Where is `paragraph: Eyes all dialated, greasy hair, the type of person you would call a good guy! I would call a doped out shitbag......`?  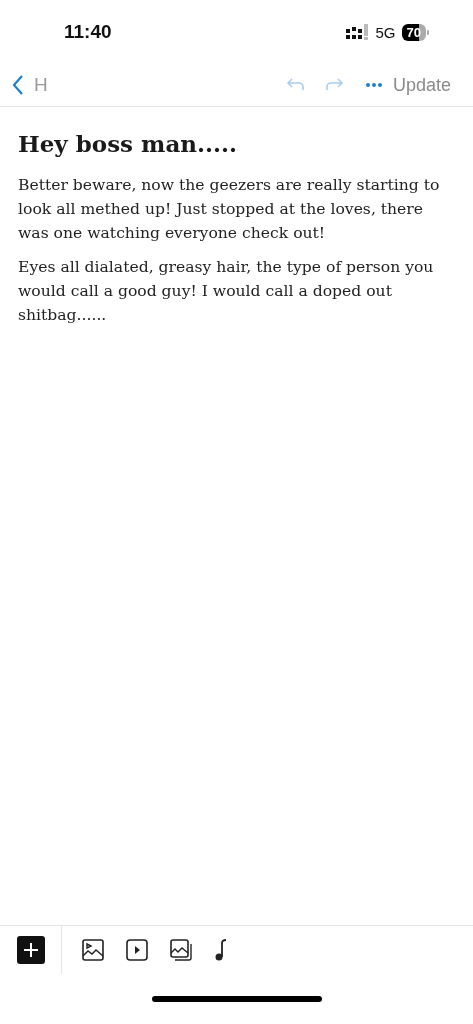 paragraph: Eyes all dialated, greasy hair, the type of person you would call a good guy! I would call a doped out shitbag...... is located at coordinates (226, 291).